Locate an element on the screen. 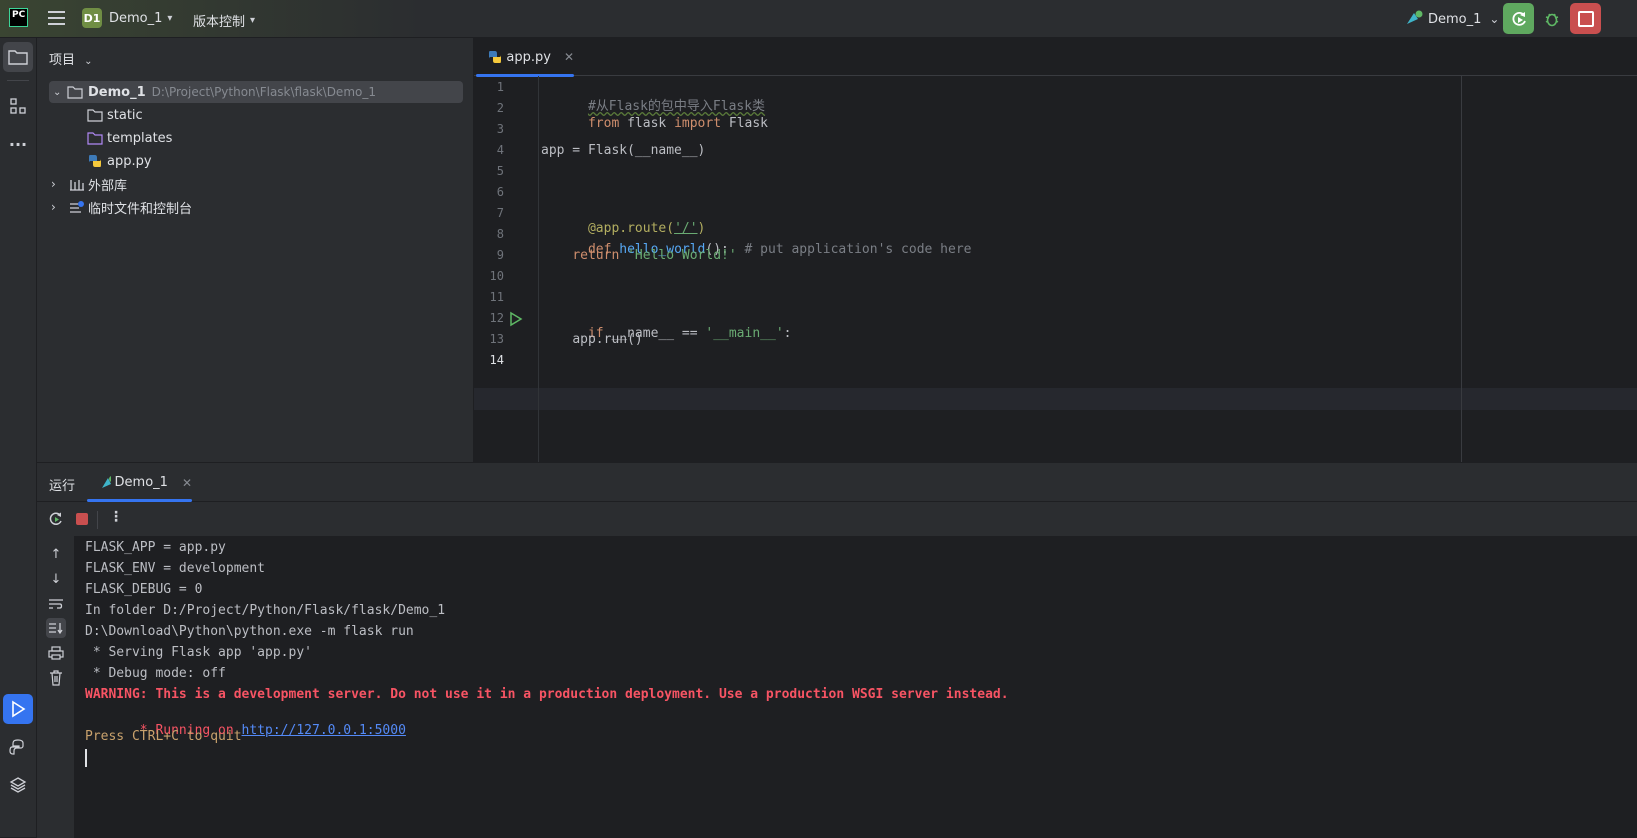 This screenshot has width=1637, height=838. tree-item-label: static is located at coordinates (125, 115).